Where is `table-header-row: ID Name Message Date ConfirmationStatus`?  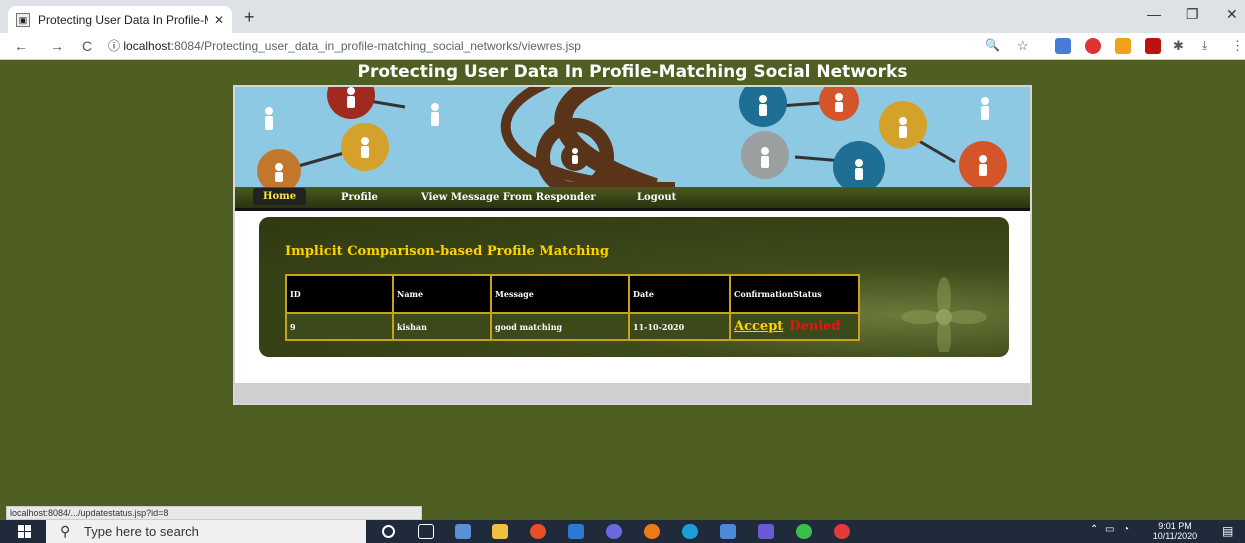 table-header-row: ID Name Message Date ConfirmationStatus is located at coordinates (572, 294).